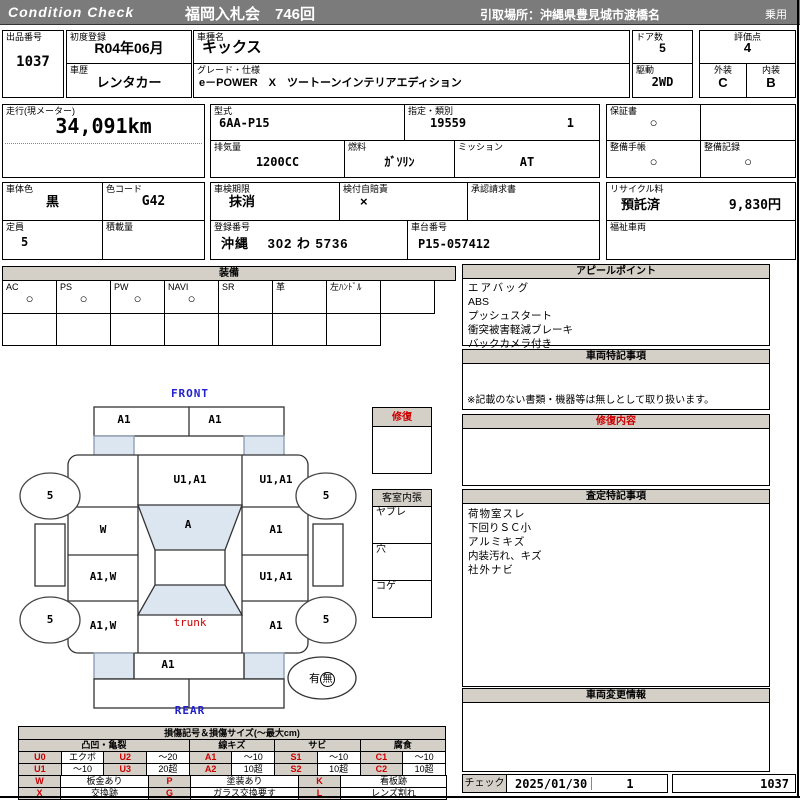  What do you see at coordinates (494, 189) in the screenshot?
I see `approval-request-label: 承認請求書` at bounding box center [494, 189].